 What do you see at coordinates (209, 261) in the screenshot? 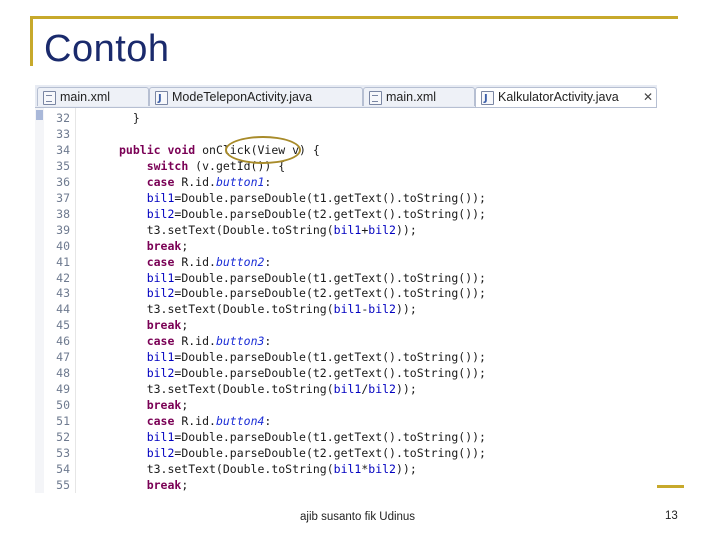
I see `code-line: case R.id.button2:` at bounding box center [209, 261].